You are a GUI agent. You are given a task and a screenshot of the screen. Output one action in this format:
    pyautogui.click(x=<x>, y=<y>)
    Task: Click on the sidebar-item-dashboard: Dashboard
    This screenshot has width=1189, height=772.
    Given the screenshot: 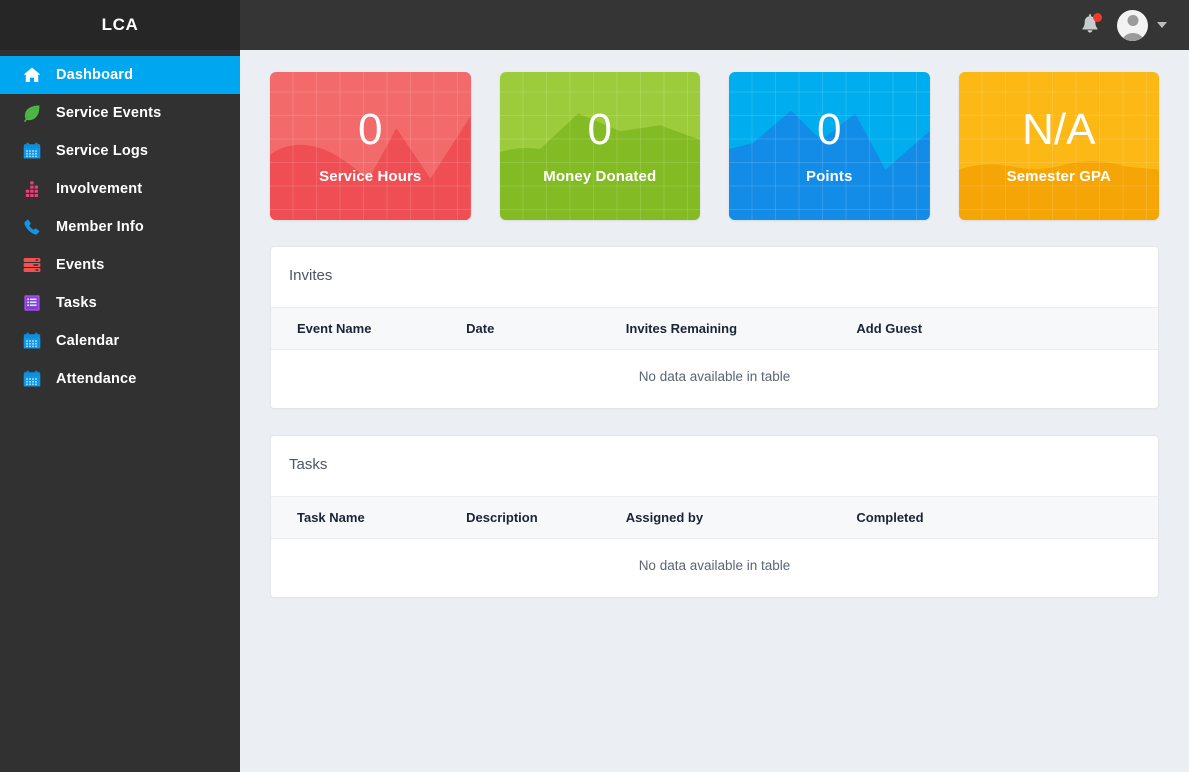 What is the action you would take?
    pyautogui.click(x=120, y=75)
    